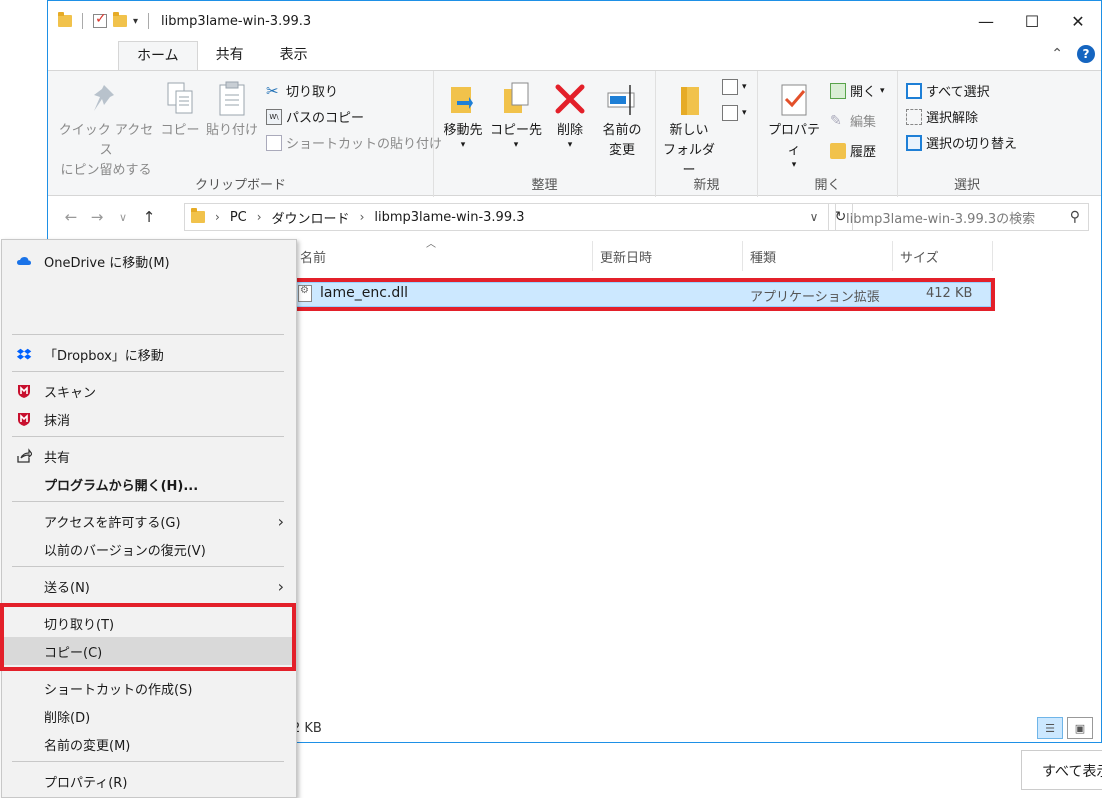 This screenshot has height=798, width=1102. Describe the element at coordinates (149, 521) in the screenshot. I see `menu-item-give-access: アクセスを許可する(G) ›` at that location.